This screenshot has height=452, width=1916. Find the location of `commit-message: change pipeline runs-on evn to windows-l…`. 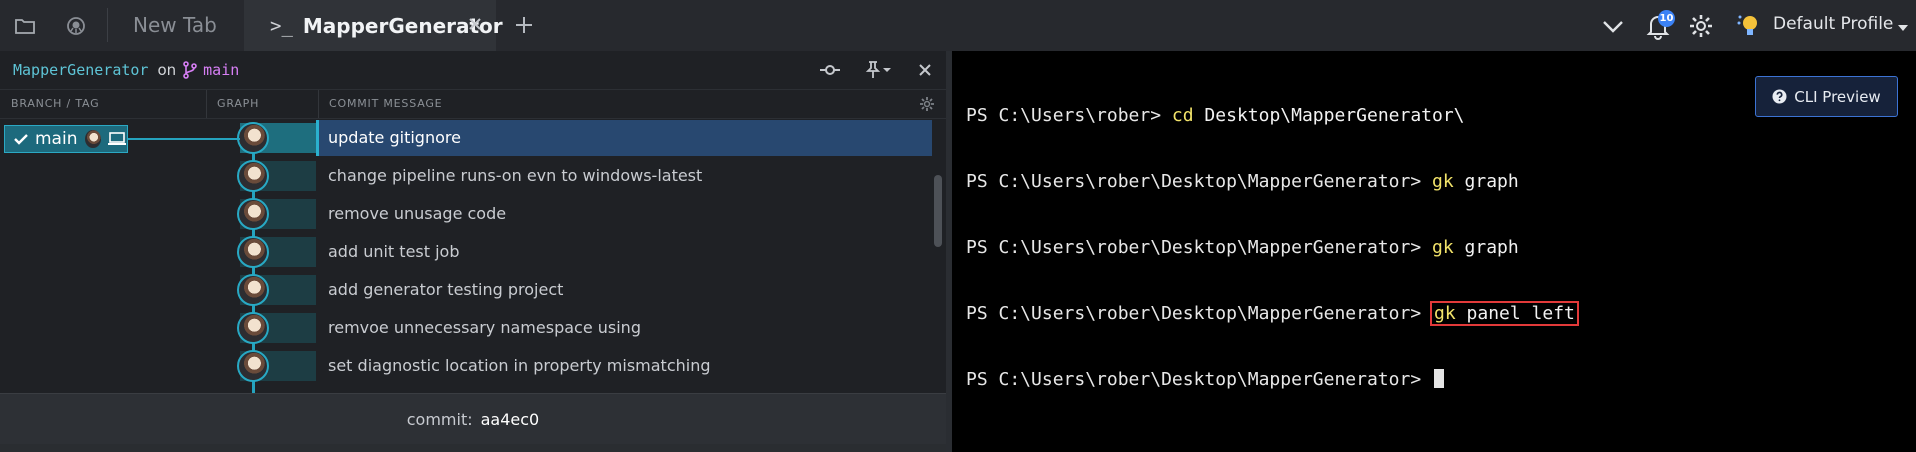

commit-message: change pipeline runs-on evn to windows-l… is located at coordinates (515, 175).